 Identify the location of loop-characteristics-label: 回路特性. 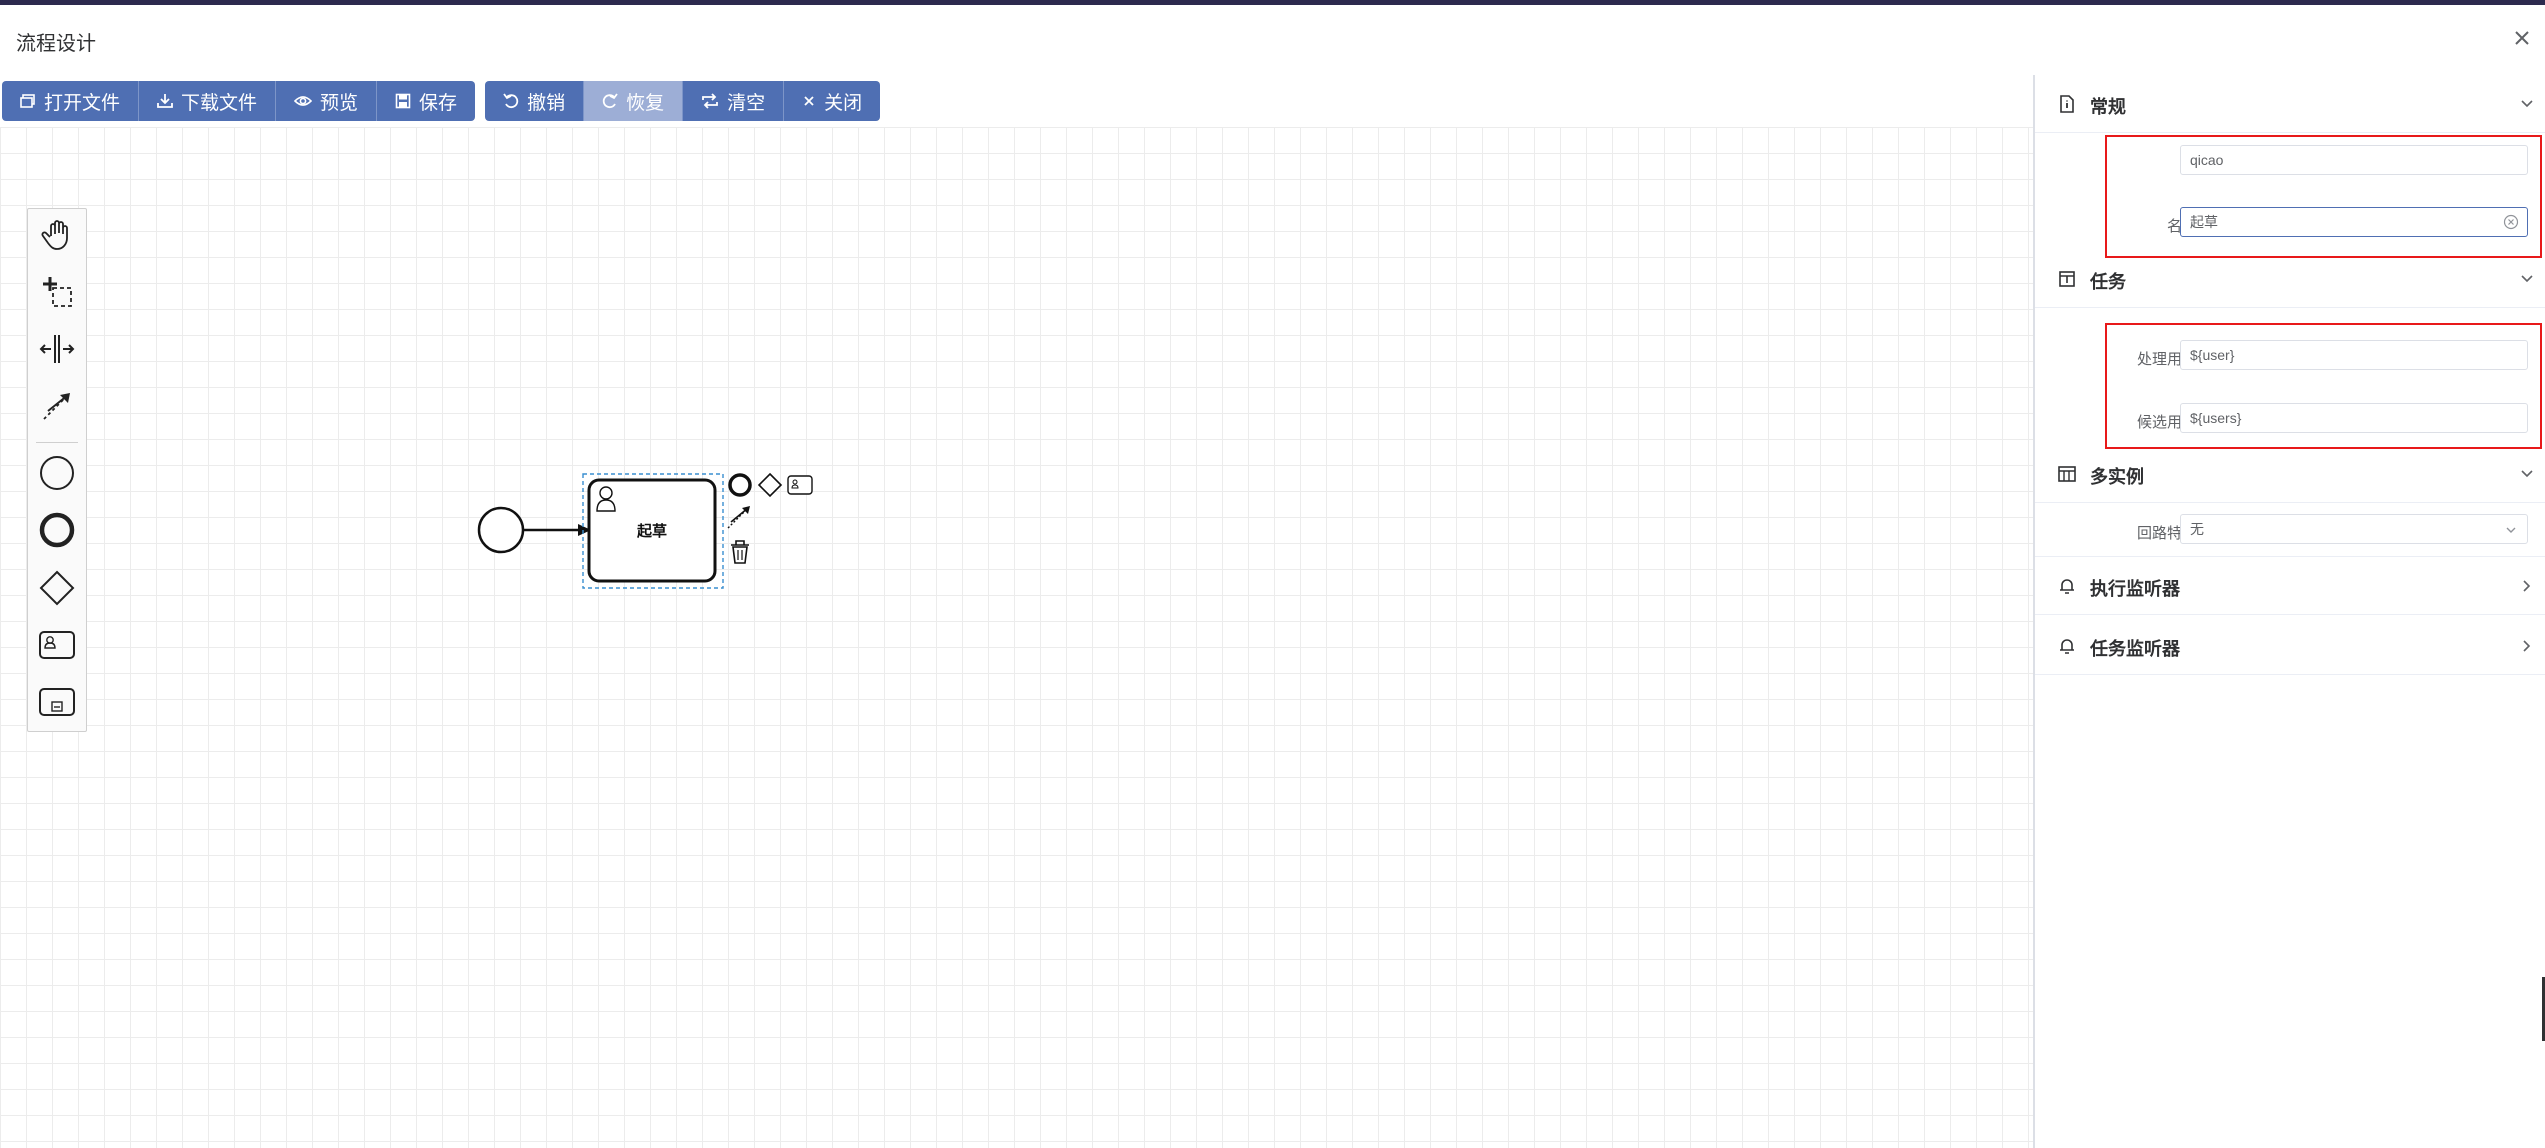
(2166, 533).